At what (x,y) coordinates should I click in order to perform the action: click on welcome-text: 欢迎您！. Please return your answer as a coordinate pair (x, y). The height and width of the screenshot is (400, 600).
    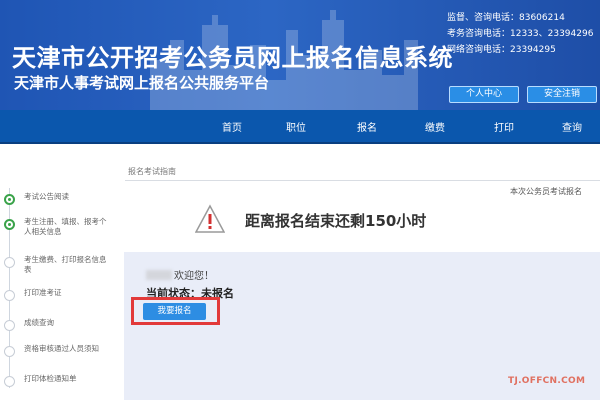
    Looking at the image, I should click on (194, 276).